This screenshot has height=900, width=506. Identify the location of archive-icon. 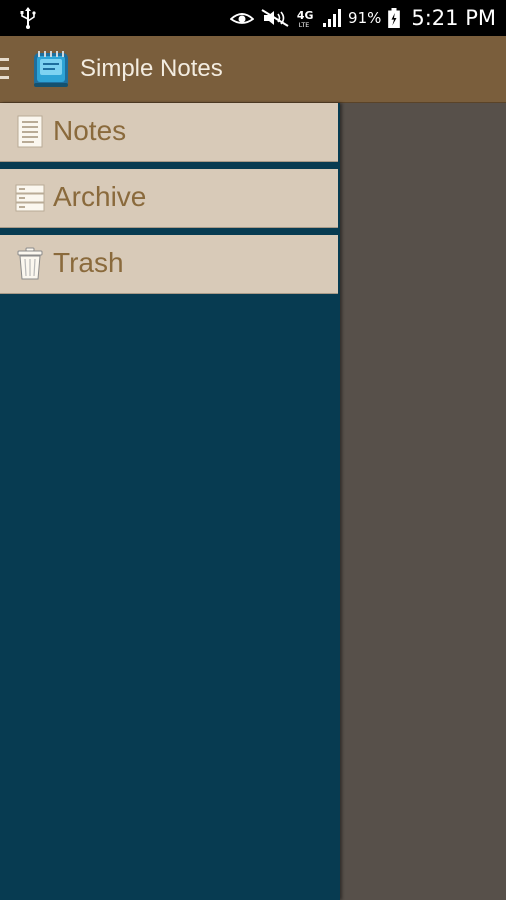
(30, 198).